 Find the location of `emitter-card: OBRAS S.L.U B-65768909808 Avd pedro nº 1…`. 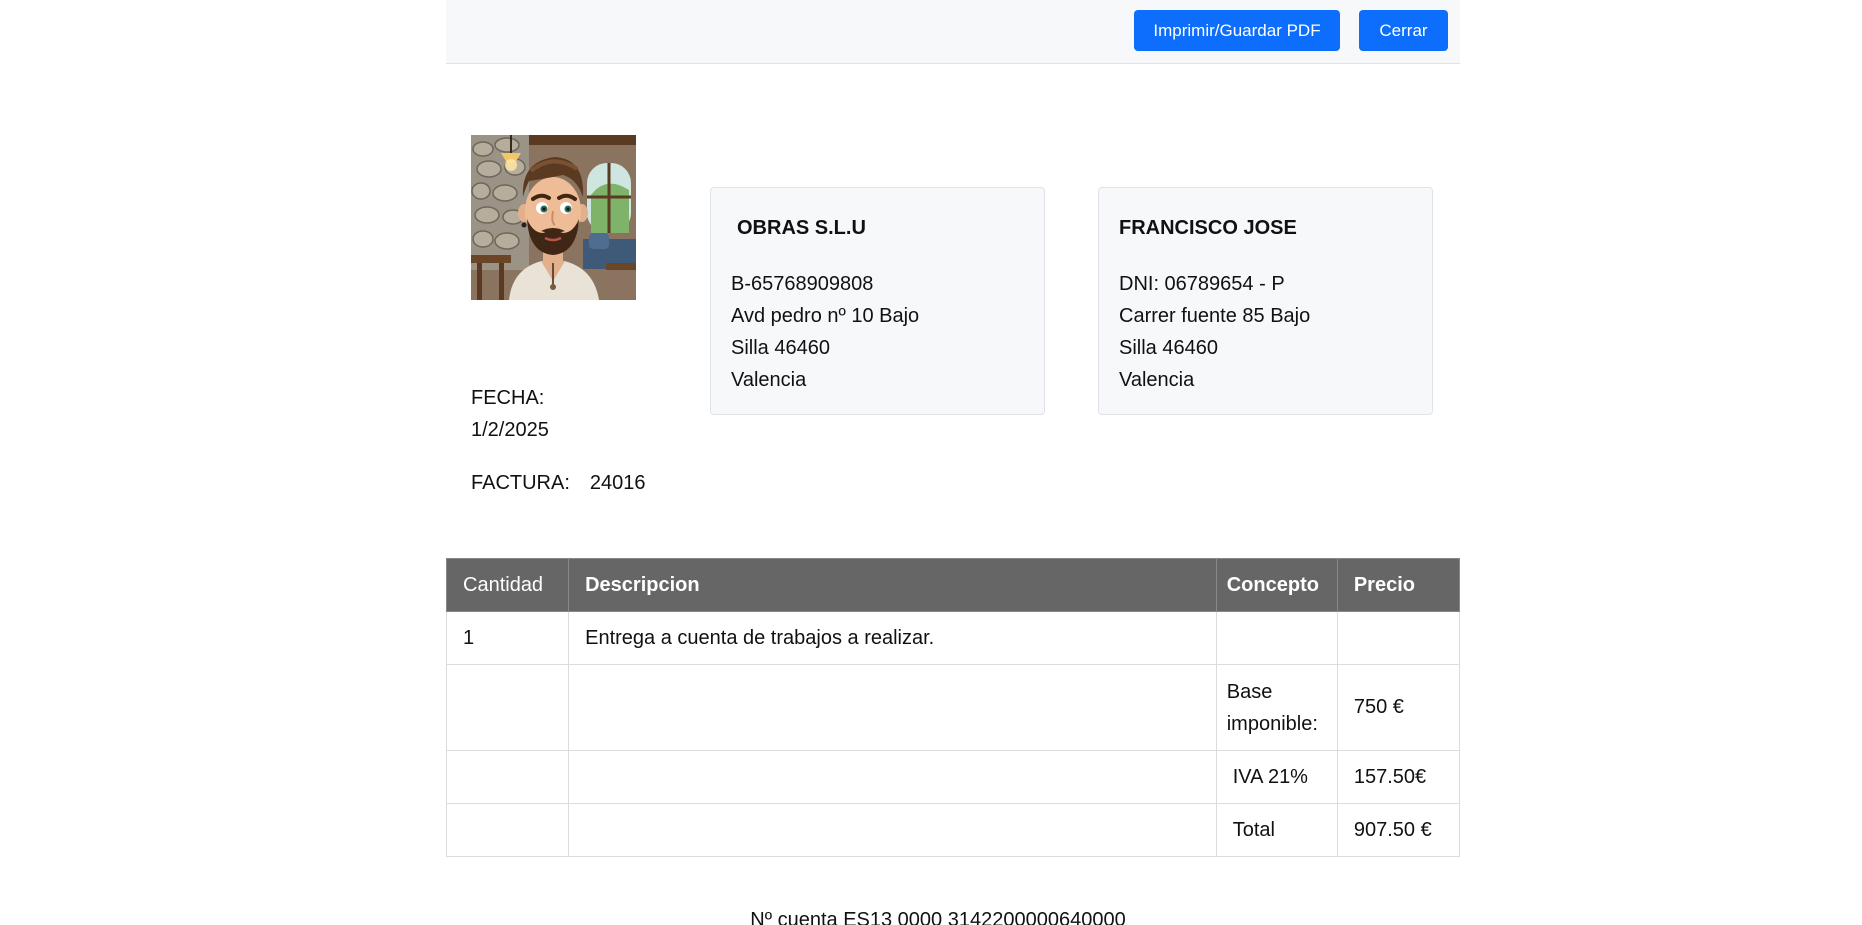

emitter-card: OBRAS S.L.U B-65768909808 Avd pedro nº 1… is located at coordinates (877, 301).